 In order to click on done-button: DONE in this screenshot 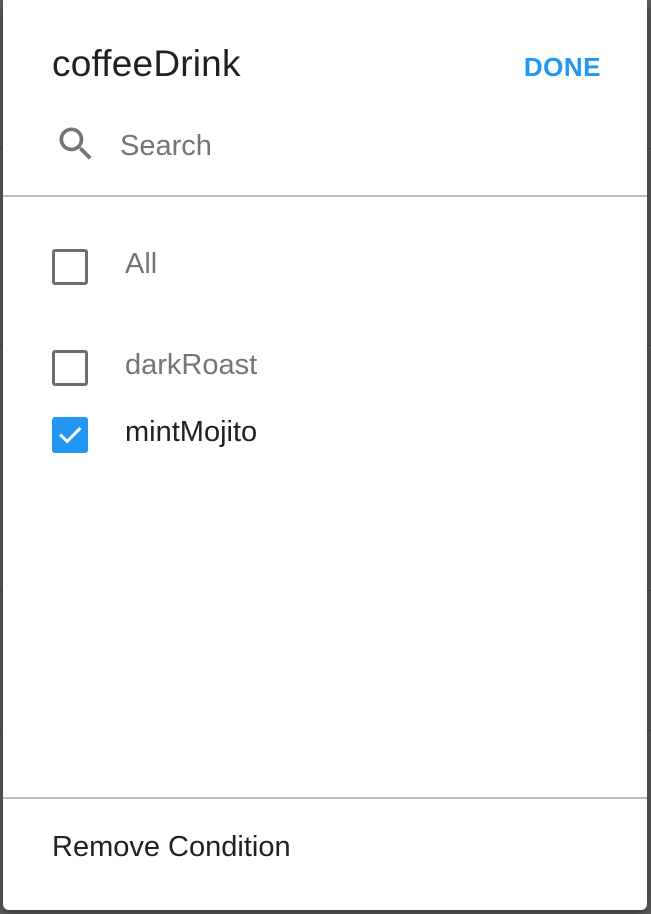, I will do `click(562, 67)`.